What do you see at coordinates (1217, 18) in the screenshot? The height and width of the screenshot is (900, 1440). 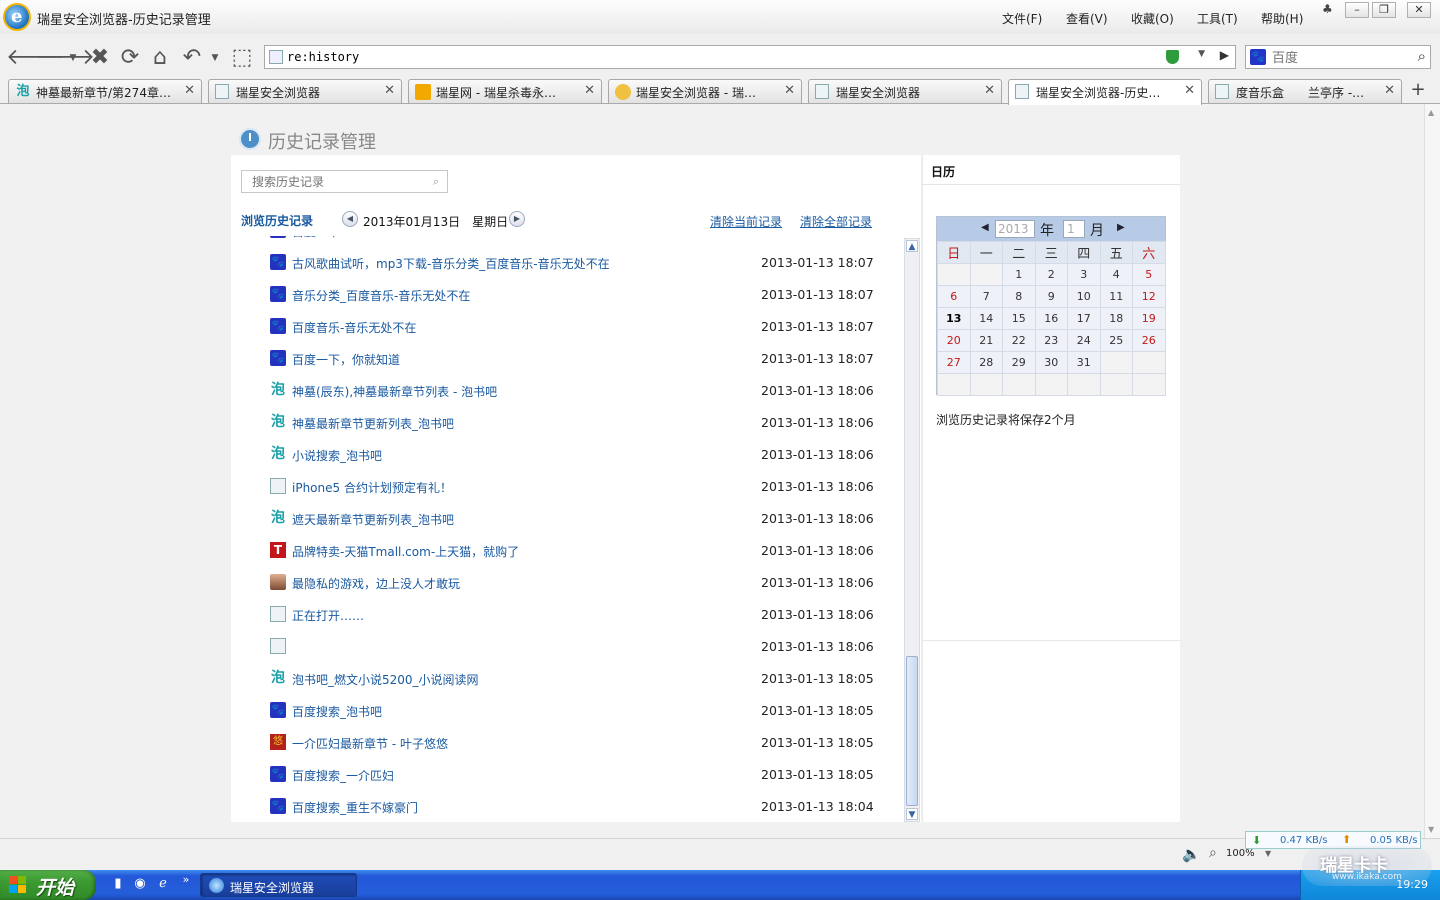 I see `menu-tools: 工具(T)` at bounding box center [1217, 18].